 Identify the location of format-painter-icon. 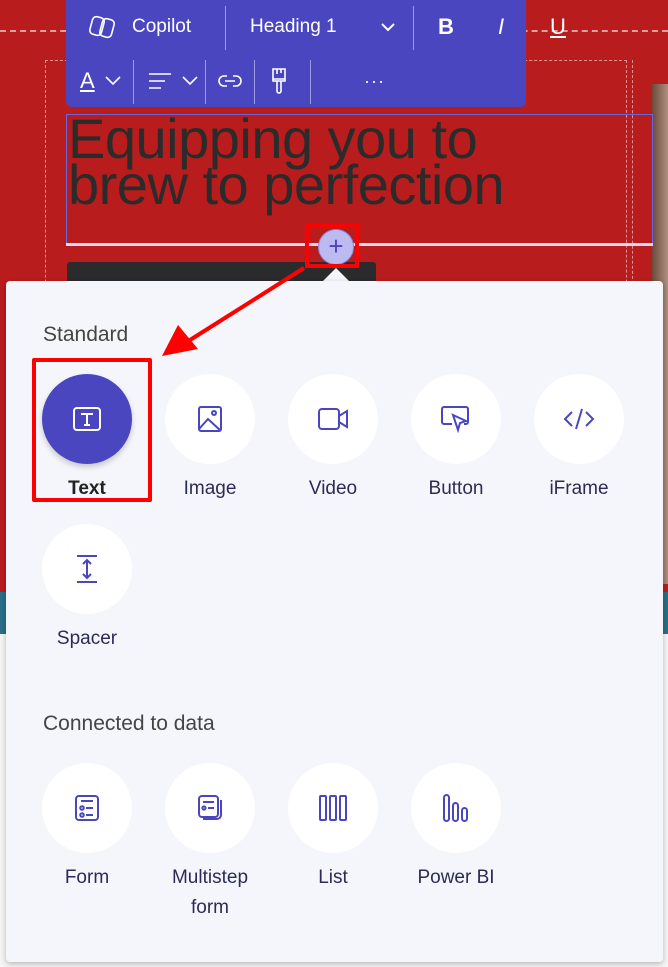
(279, 81).